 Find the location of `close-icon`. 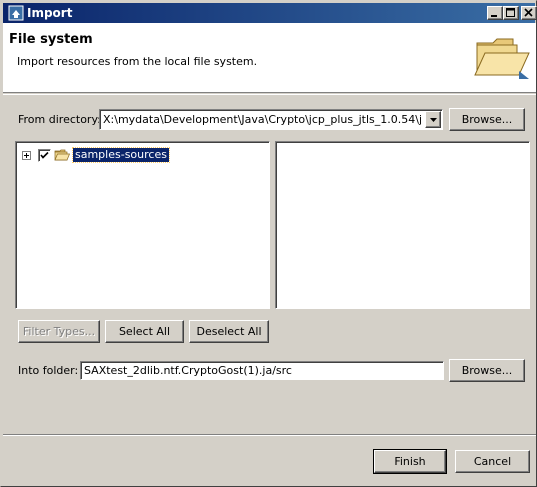

close-icon is located at coordinates (528, 12).